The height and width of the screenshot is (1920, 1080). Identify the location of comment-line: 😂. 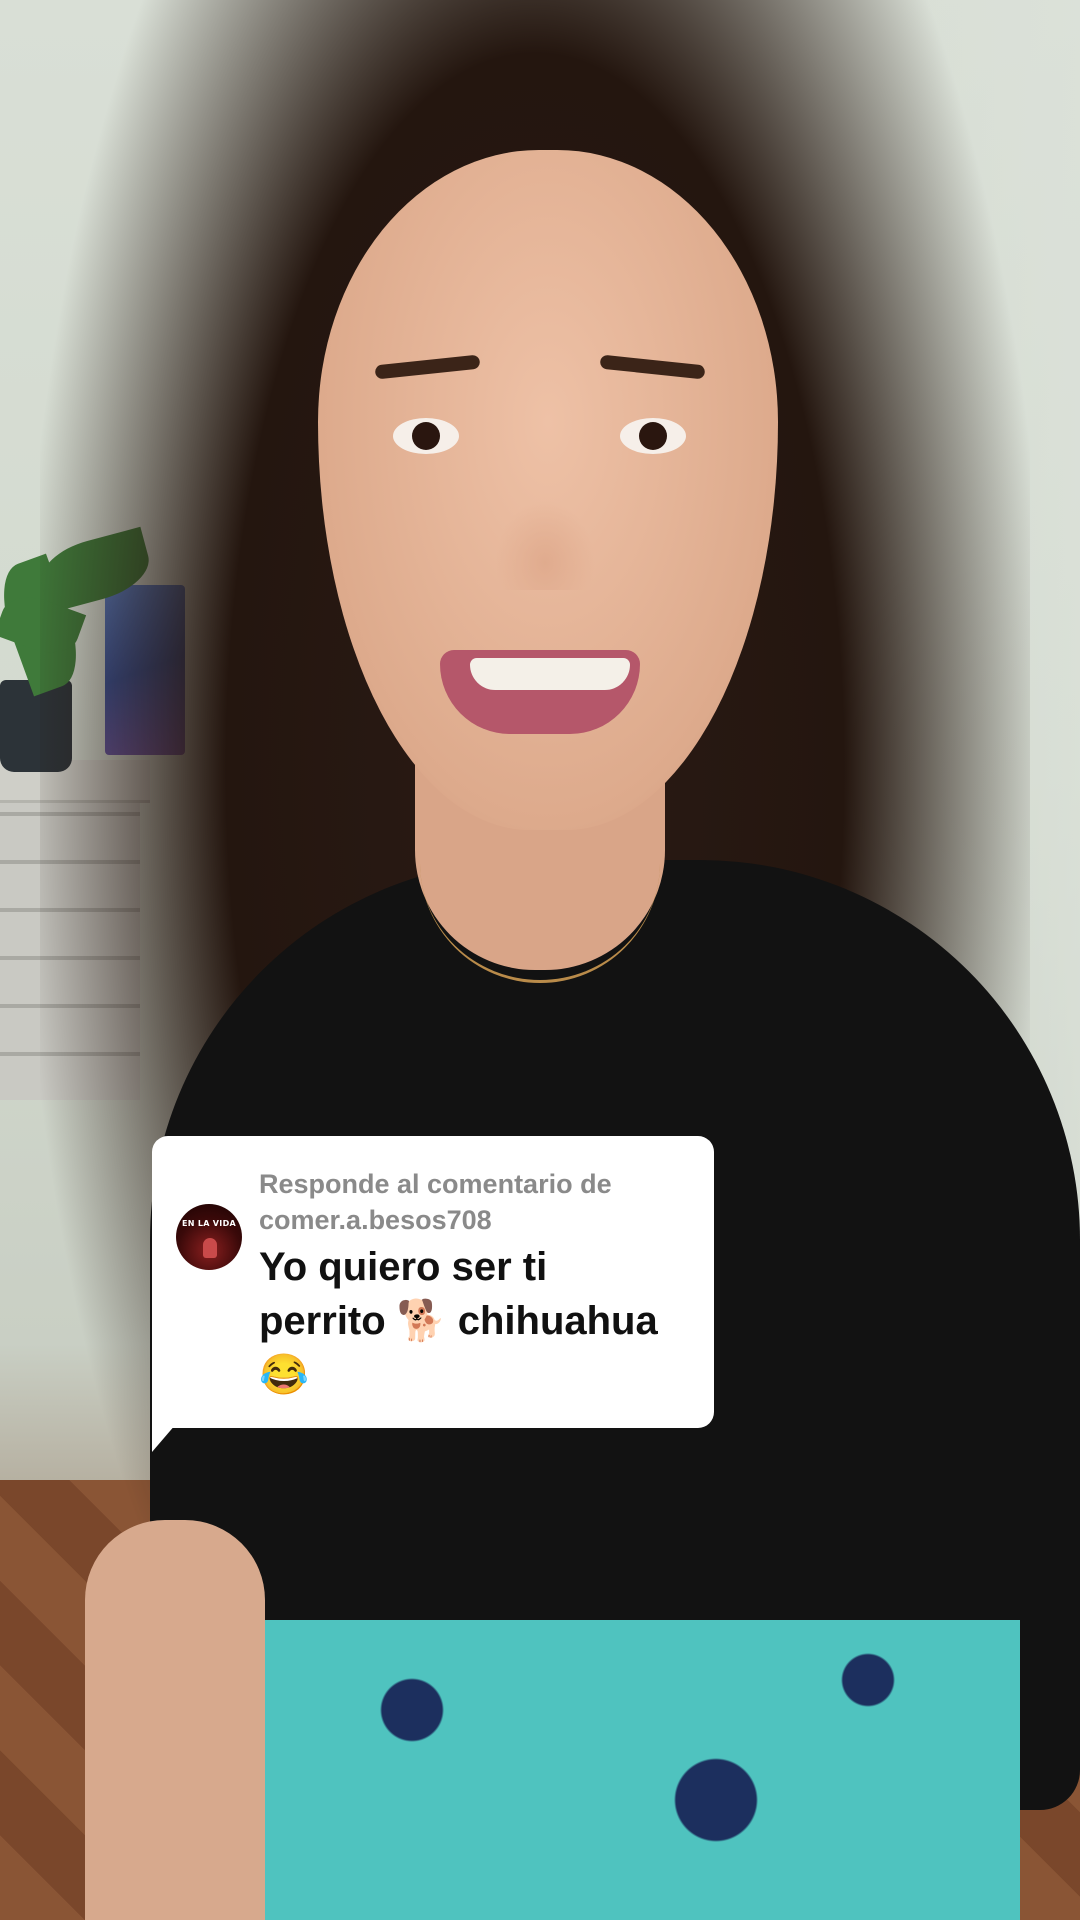
(284, 1375).